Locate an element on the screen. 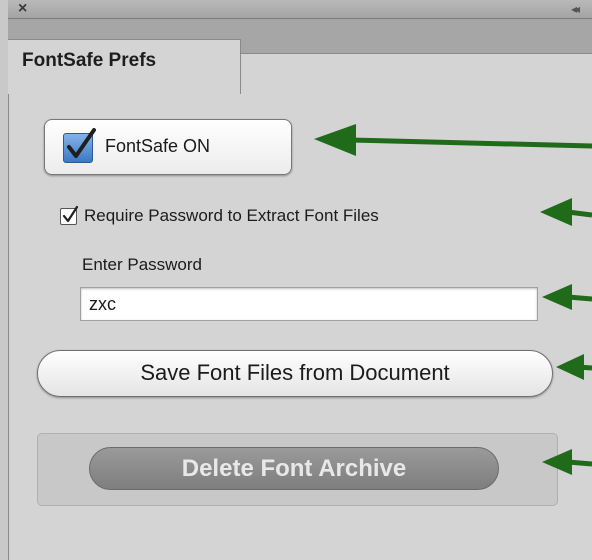 This screenshot has width=592, height=560. tab-label: FontSafe Prefs is located at coordinates (89, 60).